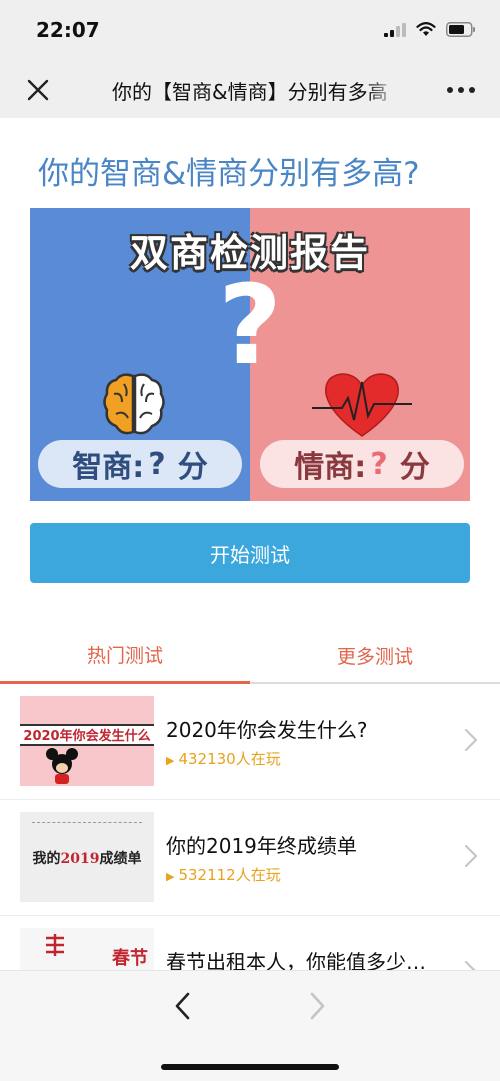  I want to click on home-indicator, so click(250, 1067).